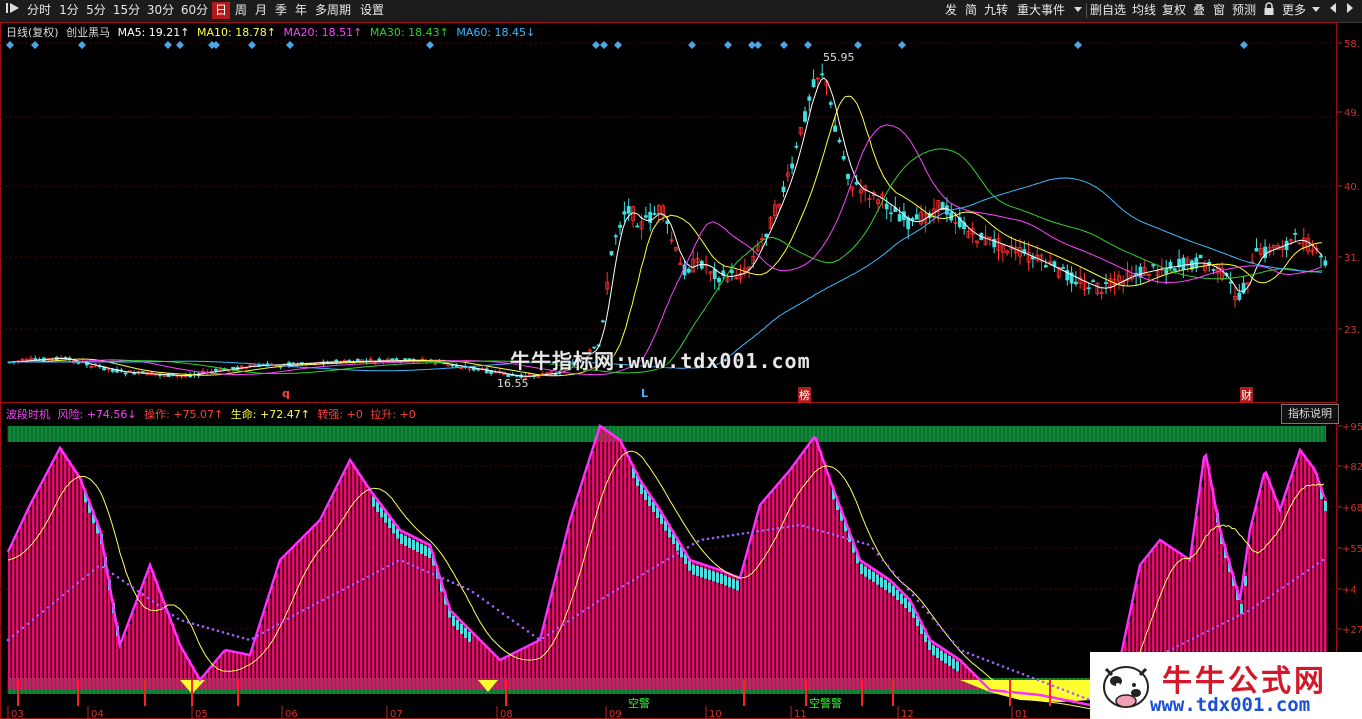  What do you see at coordinates (97, 714) in the screenshot?
I see `date-tick-label: 04` at bounding box center [97, 714].